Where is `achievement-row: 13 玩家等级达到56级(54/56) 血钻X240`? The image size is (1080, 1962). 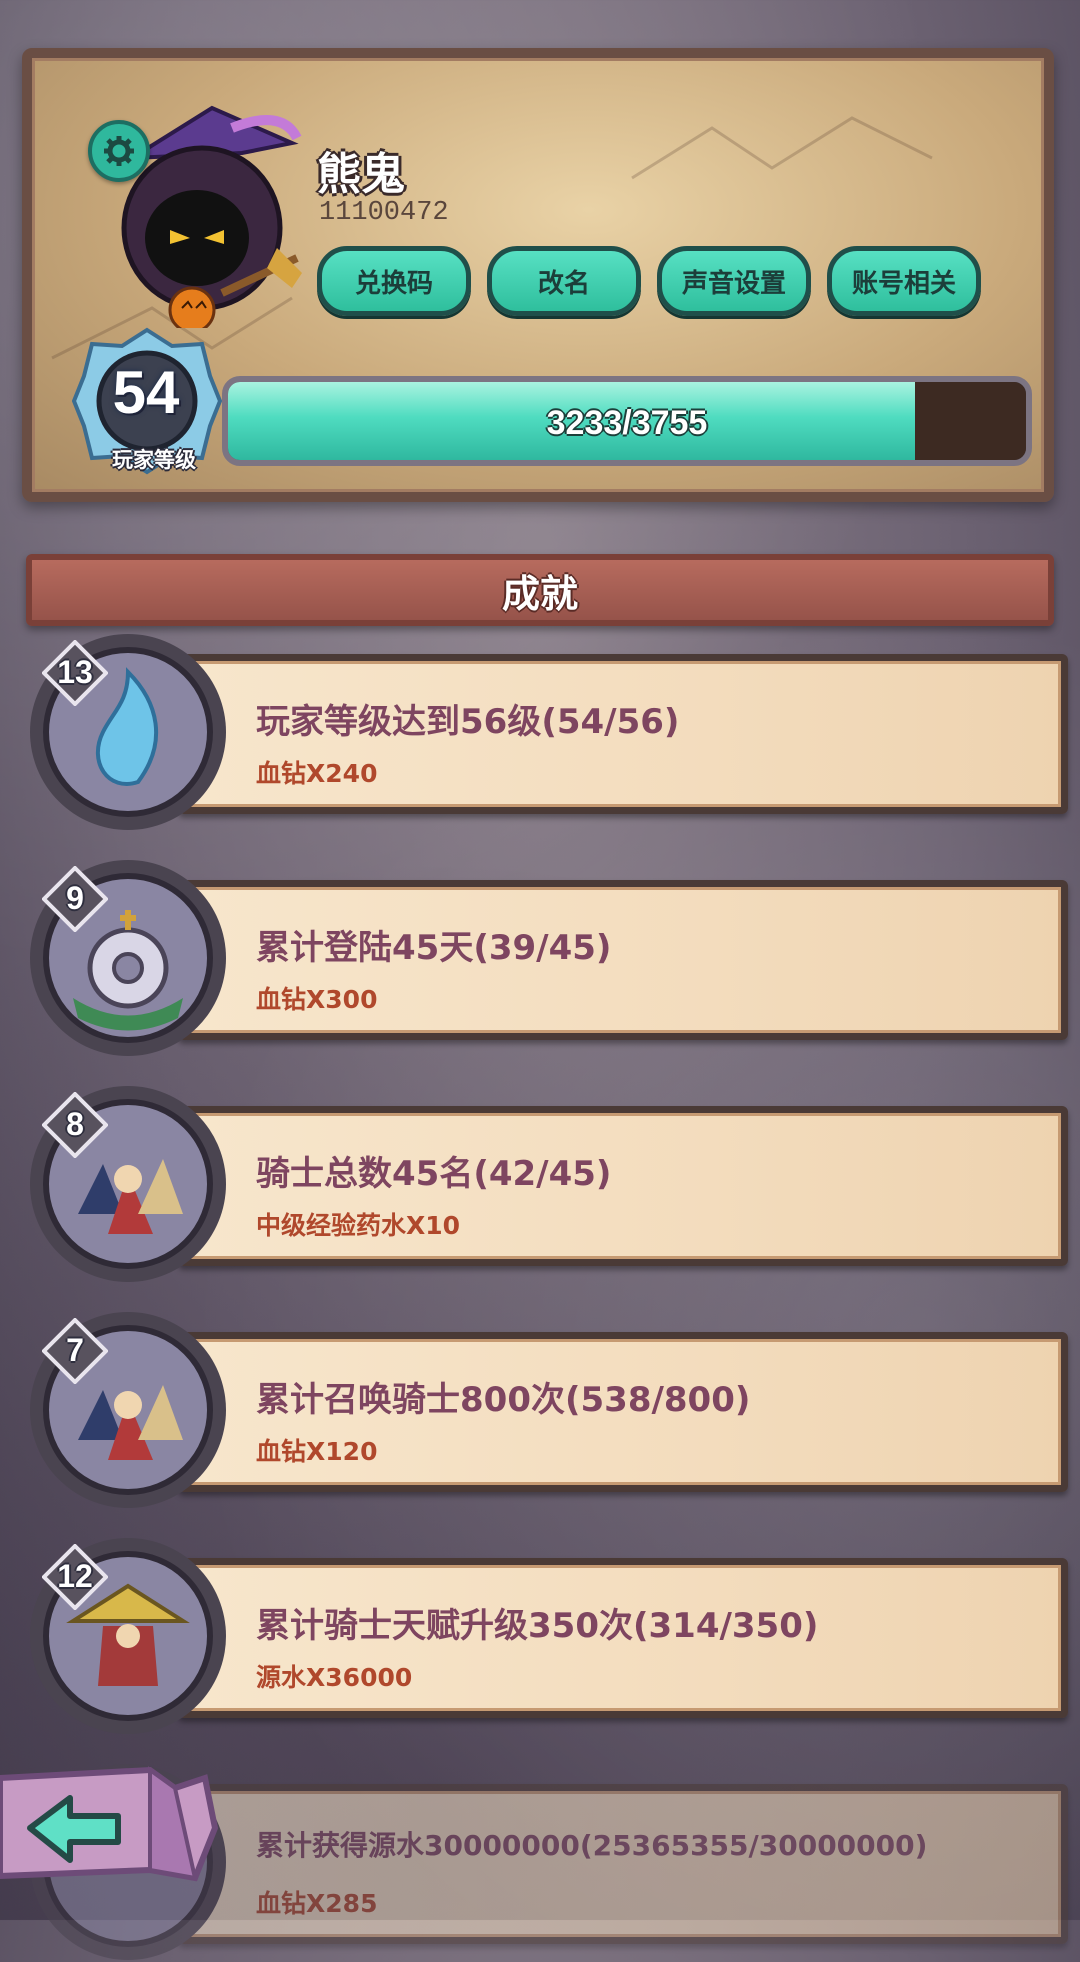 achievement-row: 13 玩家等级达到56级(54/56) 血钻X240 is located at coordinates (548, 732).